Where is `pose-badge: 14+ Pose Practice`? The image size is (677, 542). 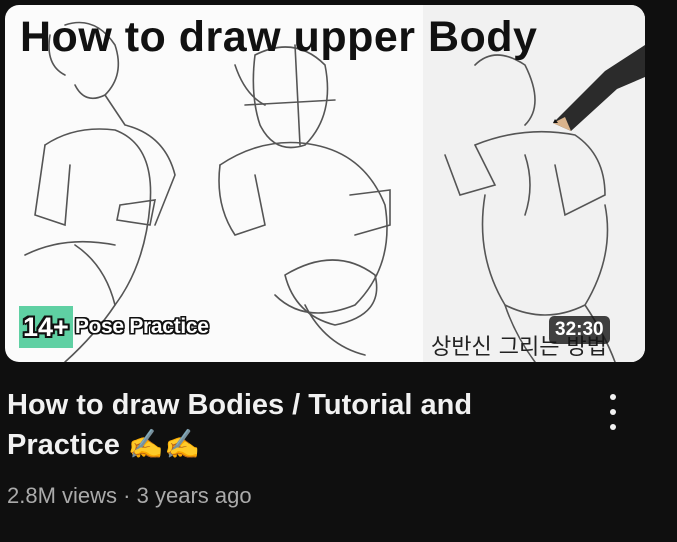 pose-badge: 14+ Pose Practice is located at coordinates (114, 327).